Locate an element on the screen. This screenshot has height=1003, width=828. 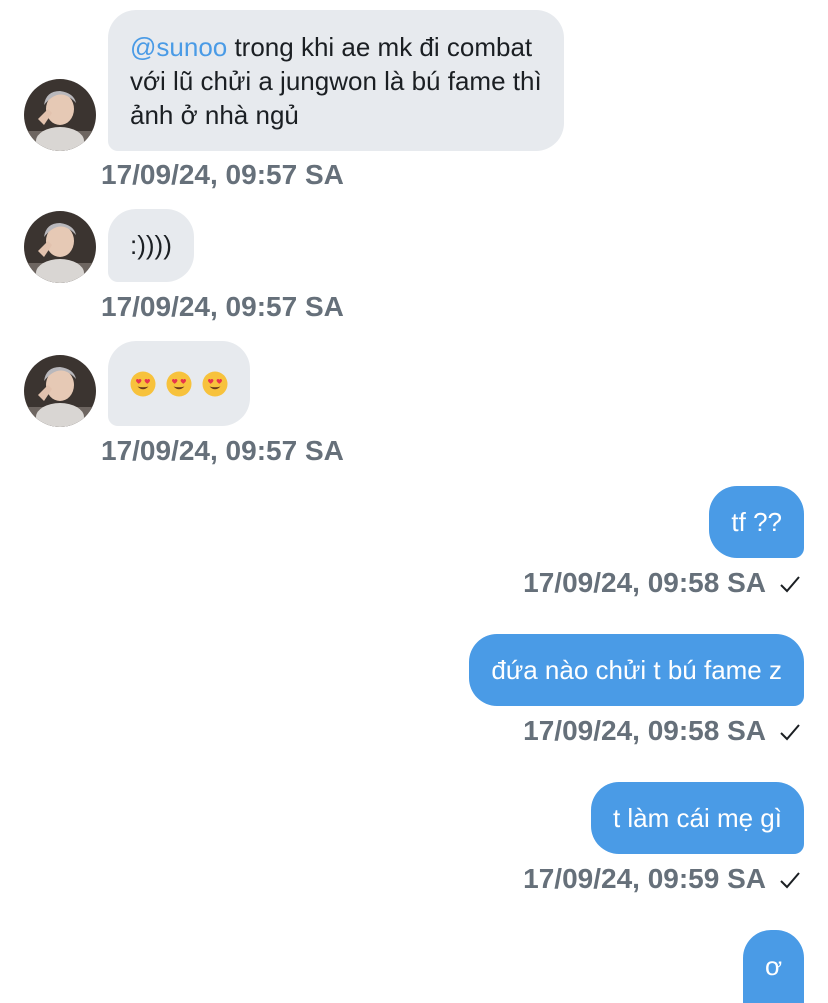
message-line: ảnh ở nhà ngủ is located at coordinates (214, 115).